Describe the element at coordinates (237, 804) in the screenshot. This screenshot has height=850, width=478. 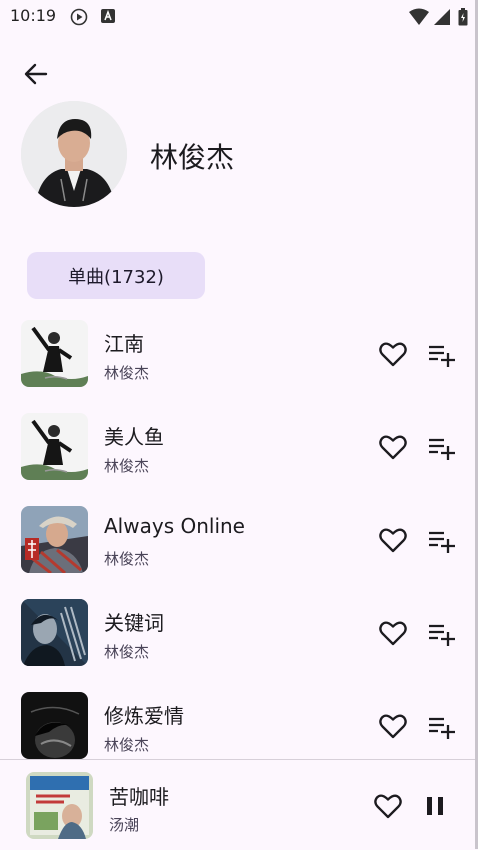
I see `now-playing-bar: 苦咖啡 汤潮` at that location.